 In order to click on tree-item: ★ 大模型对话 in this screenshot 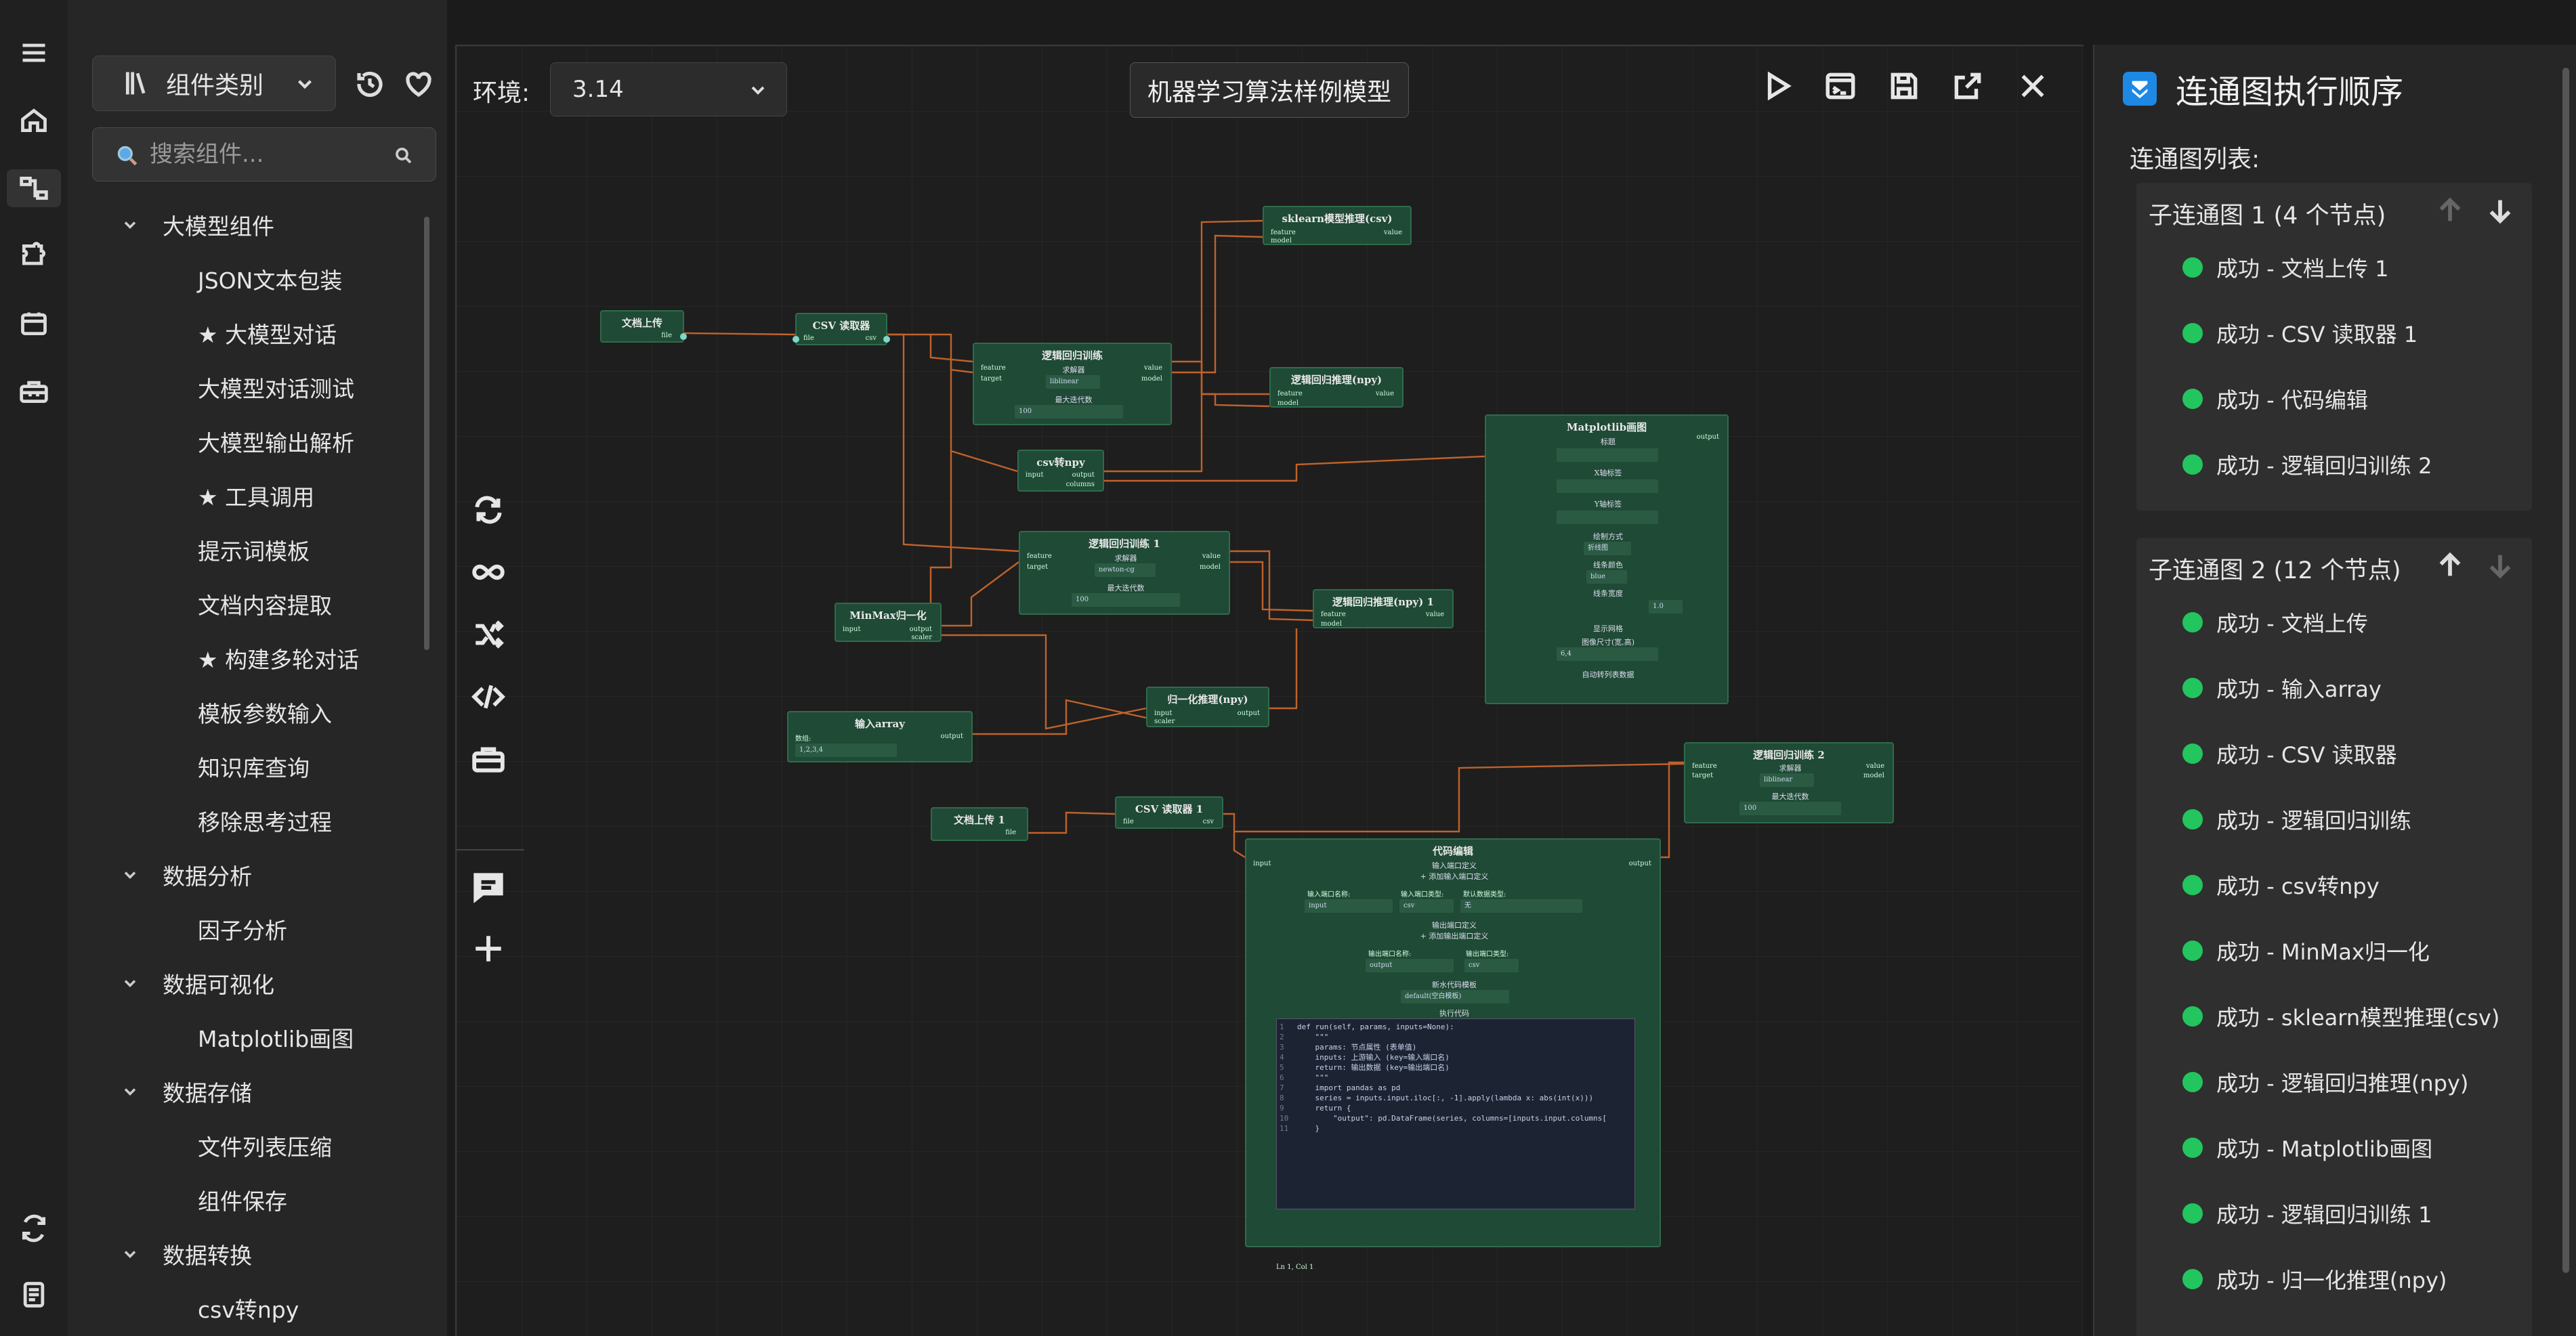, I will do `click(247, 333)`.